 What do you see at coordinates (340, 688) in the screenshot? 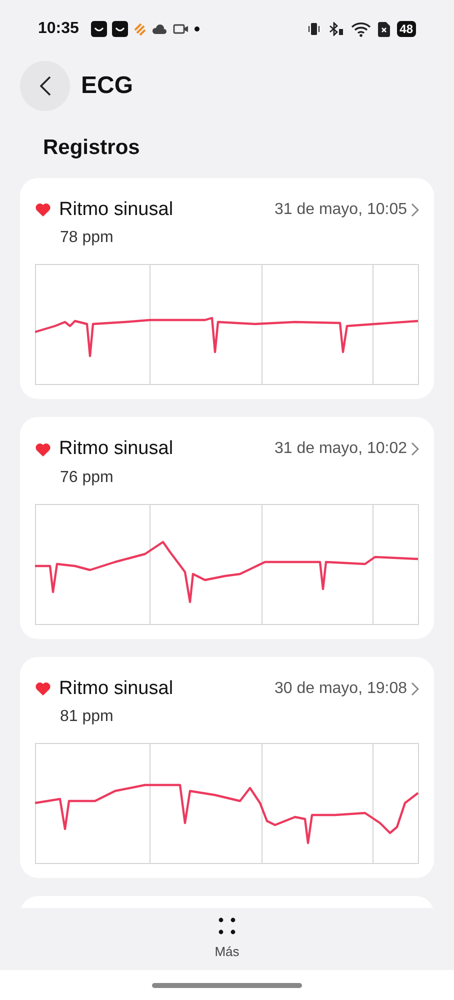
I see `record-date: 30 de mayo, 19:08` at bounding box center [340, 688].